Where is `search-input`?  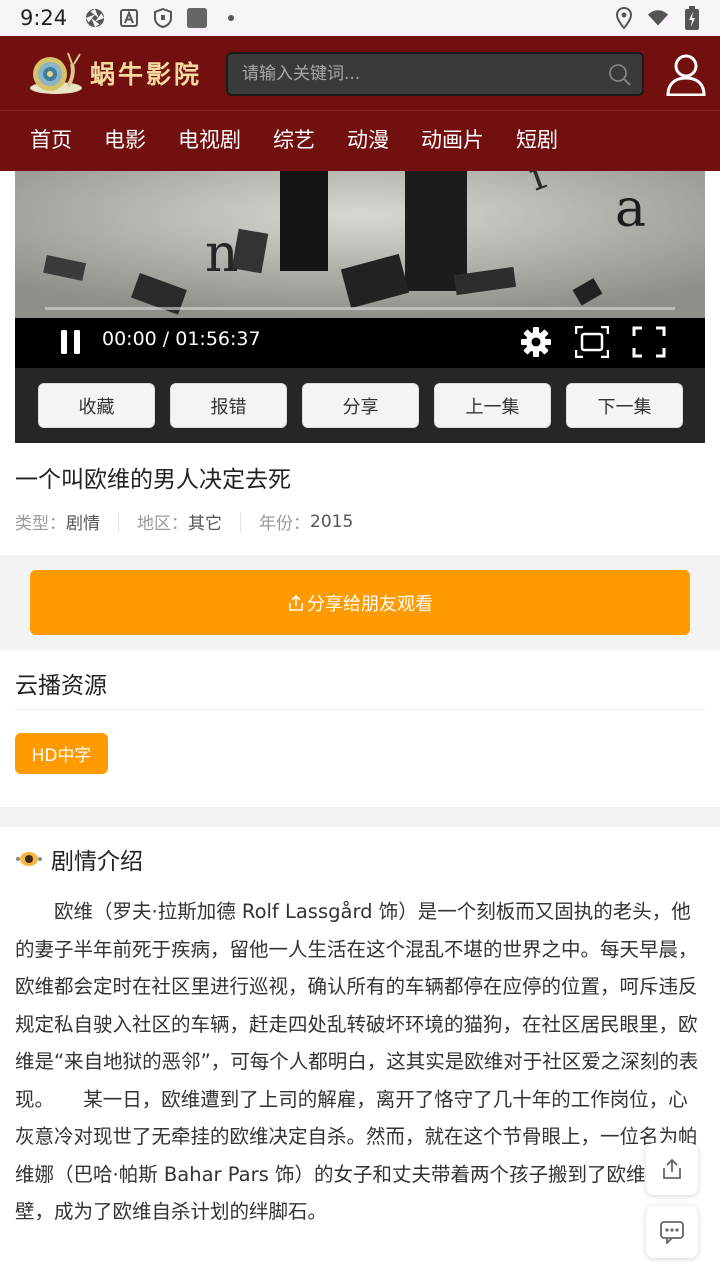 search-input is located at coordinates (422, 74).